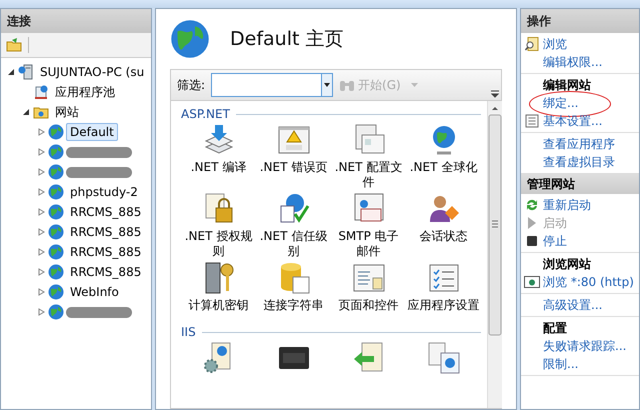  I want to click on action-link: 浏览, so click(555, 44).